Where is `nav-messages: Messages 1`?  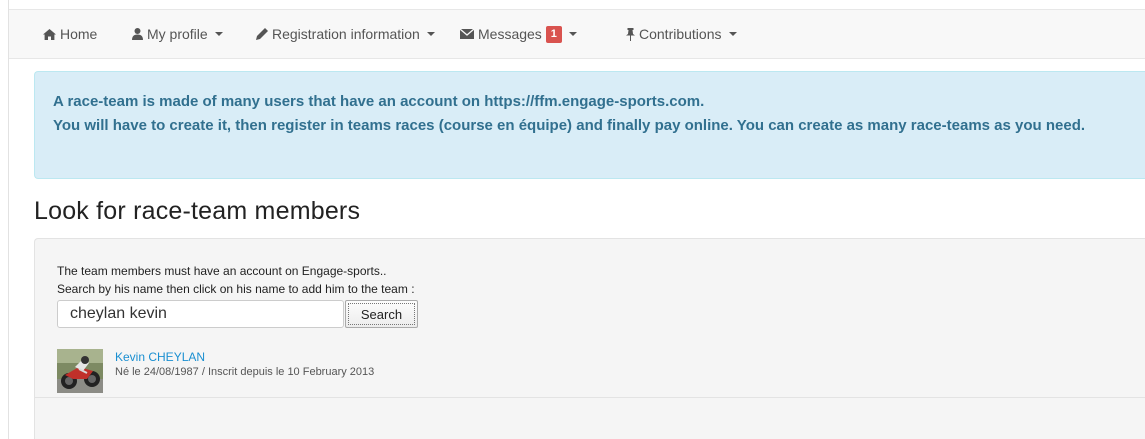
nav-messages: Messages 1 is located at coordinates (518, 34).